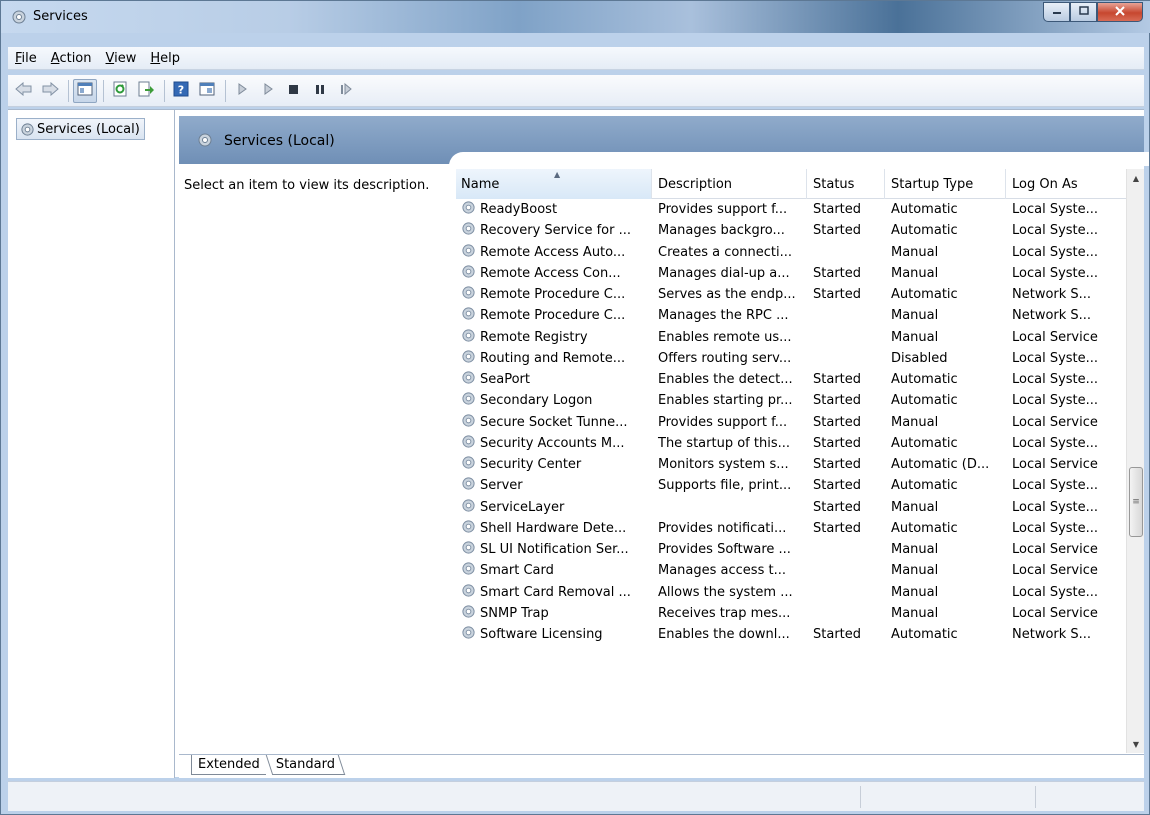 Image resolution: width=1150 pixels, height=815 pixels. I want to click on start-service-alt-button, so click(268, 91).